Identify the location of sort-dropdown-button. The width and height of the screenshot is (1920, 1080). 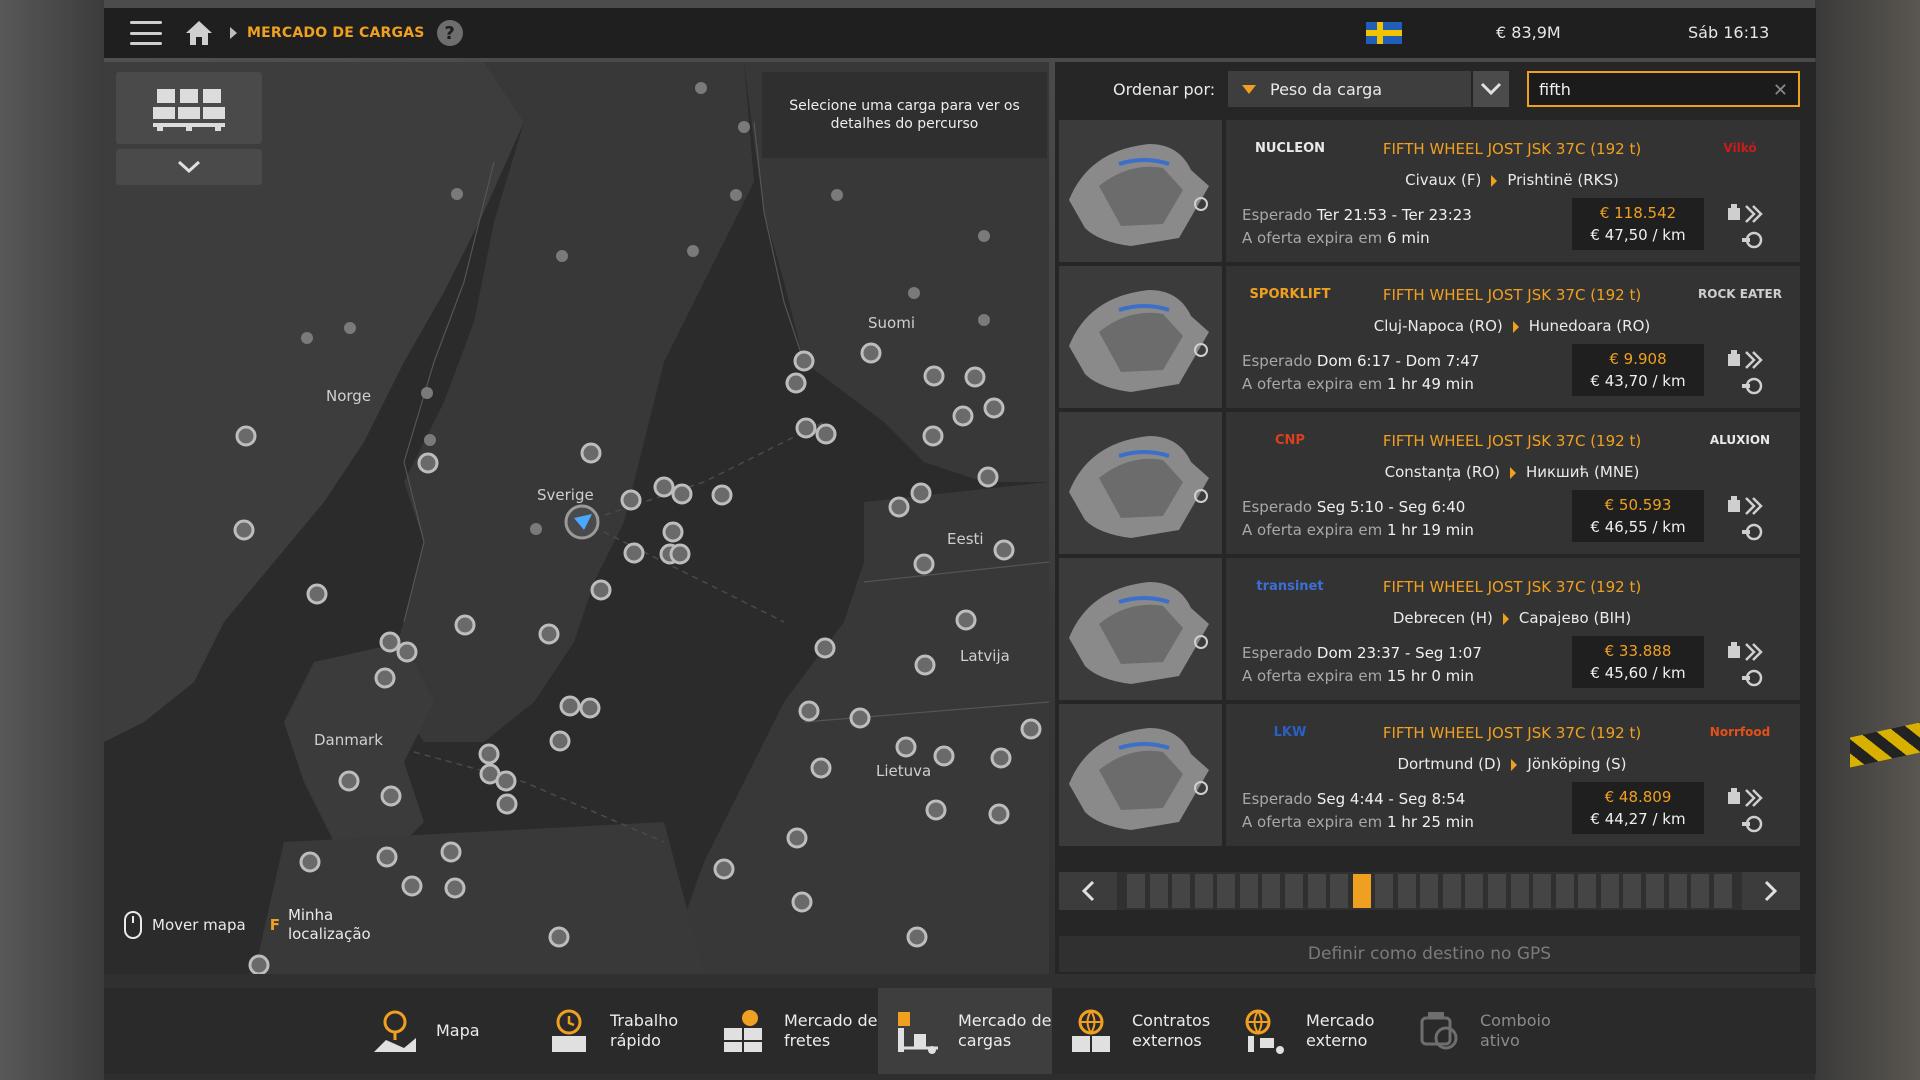
(1491, 89).